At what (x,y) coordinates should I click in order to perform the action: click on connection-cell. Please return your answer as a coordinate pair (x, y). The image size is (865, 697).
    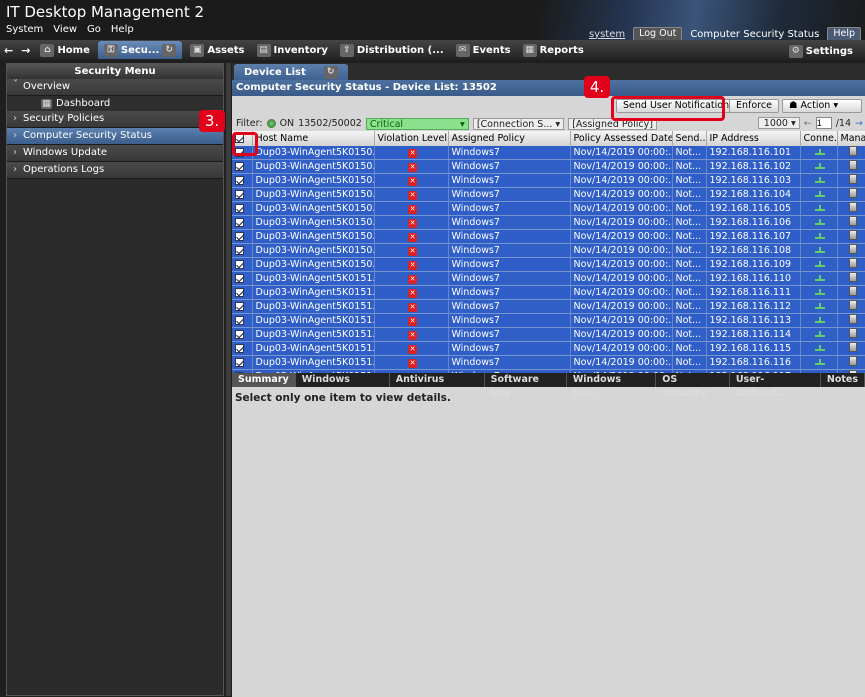
    Looking at the image, I should click on (819, 334).